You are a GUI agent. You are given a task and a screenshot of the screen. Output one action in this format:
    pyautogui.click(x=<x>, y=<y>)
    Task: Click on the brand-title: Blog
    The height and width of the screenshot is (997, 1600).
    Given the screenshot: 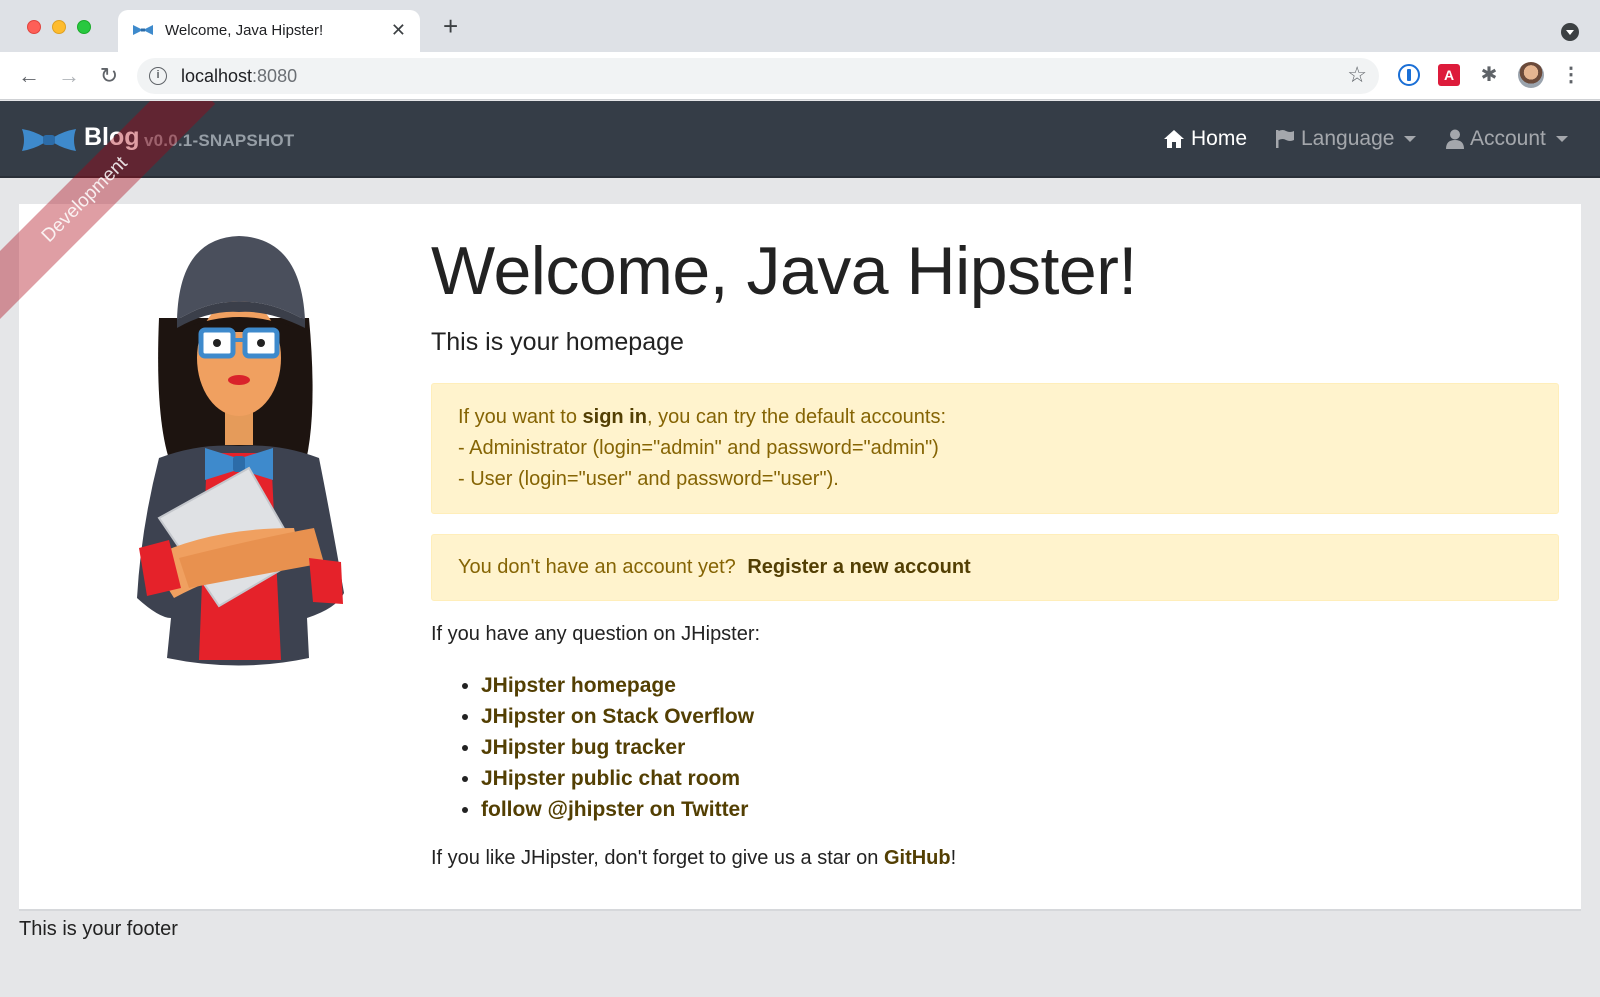 What is the action you would take?
    pyautogui.click(x=112, y=137)
    